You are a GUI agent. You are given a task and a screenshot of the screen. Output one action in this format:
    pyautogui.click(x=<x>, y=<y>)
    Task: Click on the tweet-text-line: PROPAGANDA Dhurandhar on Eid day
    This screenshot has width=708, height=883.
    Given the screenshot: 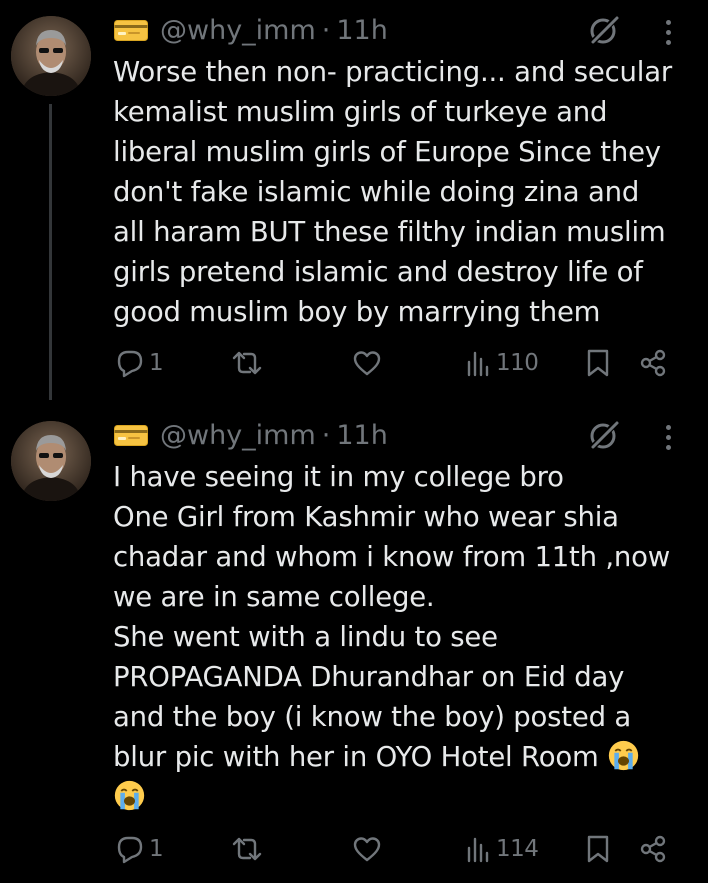 What is the action you would take?
    pyautogui.click(x=369, y=677)
    